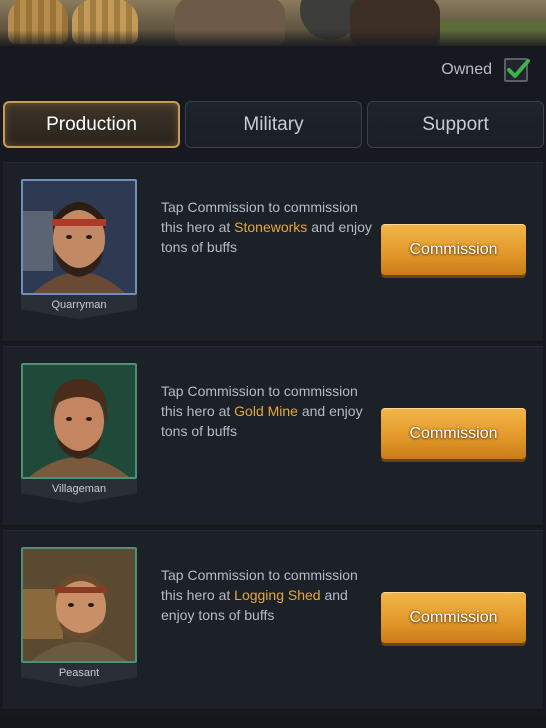 The height and width of the screenshot is (728, 546). Describe the element at coordinates (273, 38) in the screenshot. I see `banner-fade` at that location.